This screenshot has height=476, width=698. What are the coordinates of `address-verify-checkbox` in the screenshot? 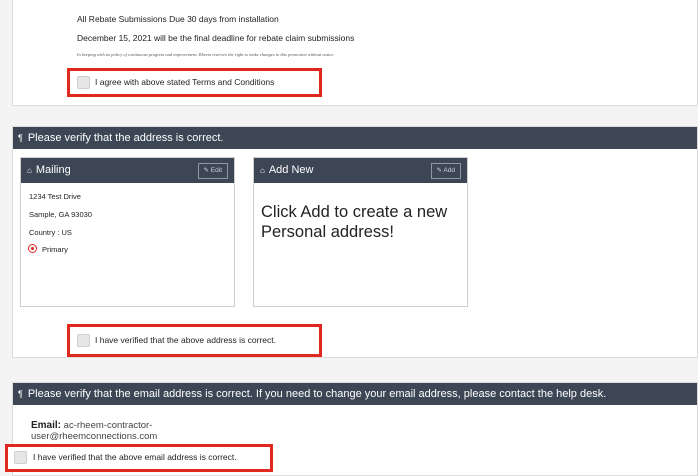 It's located at (83, 340).